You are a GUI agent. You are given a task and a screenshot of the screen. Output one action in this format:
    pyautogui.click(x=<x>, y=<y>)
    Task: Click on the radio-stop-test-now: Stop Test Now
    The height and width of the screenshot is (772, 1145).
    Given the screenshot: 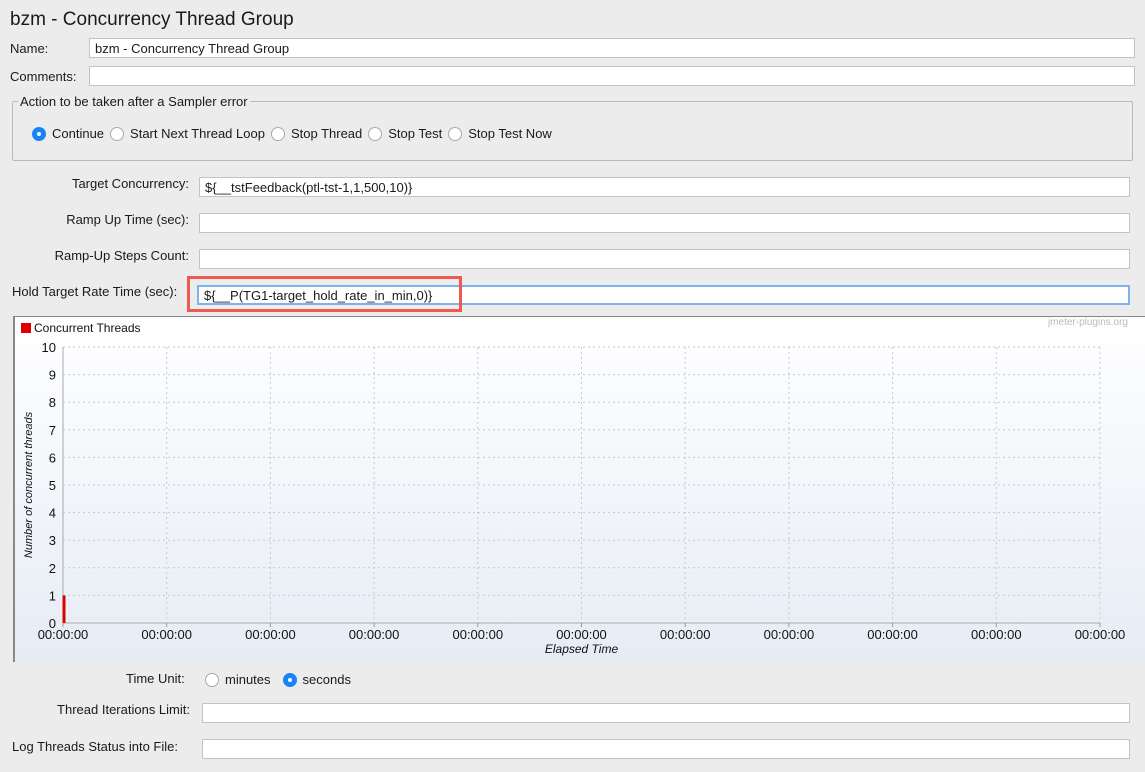 What is the action you would take?
    pyautogui.click(x=500, y=133)
    